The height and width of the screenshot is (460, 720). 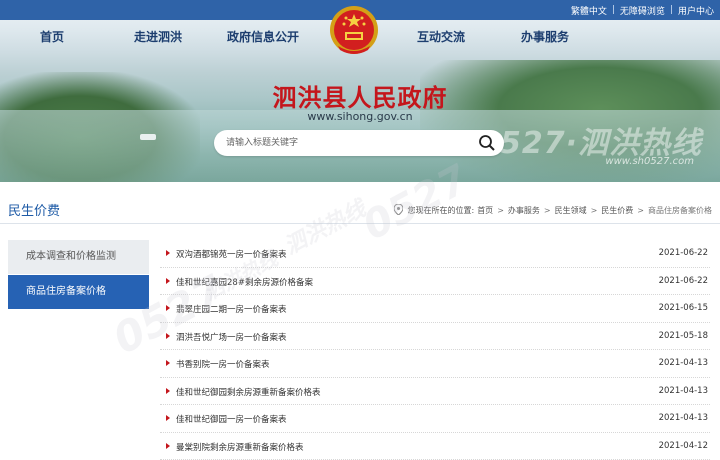 I want to click on list-item: 泗洪吾悦广场一房一价备案表 2021-05-18, so click(x=435, y=336).